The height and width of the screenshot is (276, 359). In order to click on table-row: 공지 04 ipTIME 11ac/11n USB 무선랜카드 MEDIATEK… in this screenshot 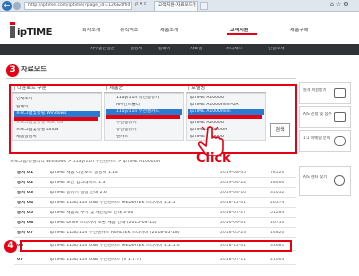, I will do `click(155, 203)`.